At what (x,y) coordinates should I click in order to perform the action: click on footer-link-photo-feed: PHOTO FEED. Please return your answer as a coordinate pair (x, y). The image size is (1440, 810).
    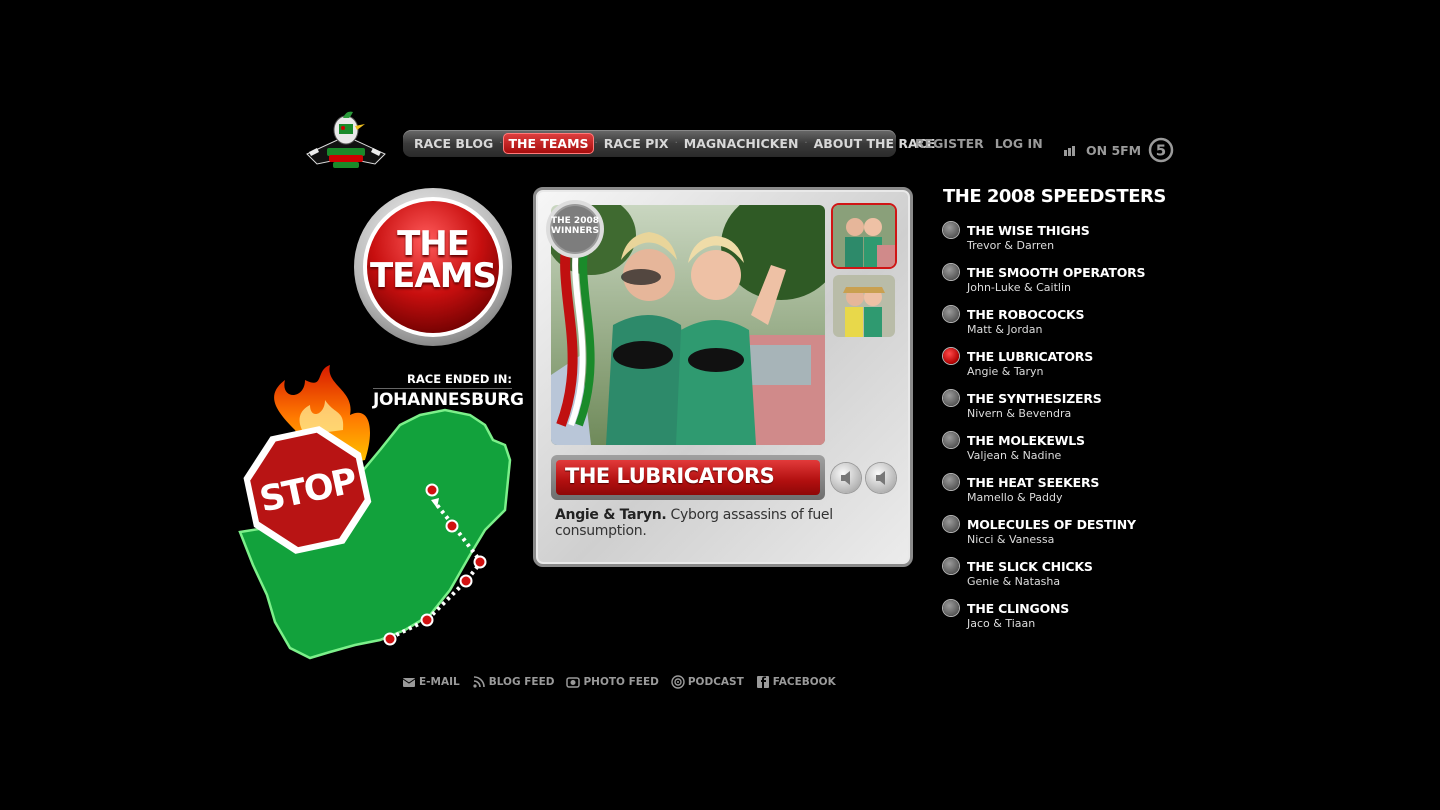
    Looking at the image, I should click on (612, 682).